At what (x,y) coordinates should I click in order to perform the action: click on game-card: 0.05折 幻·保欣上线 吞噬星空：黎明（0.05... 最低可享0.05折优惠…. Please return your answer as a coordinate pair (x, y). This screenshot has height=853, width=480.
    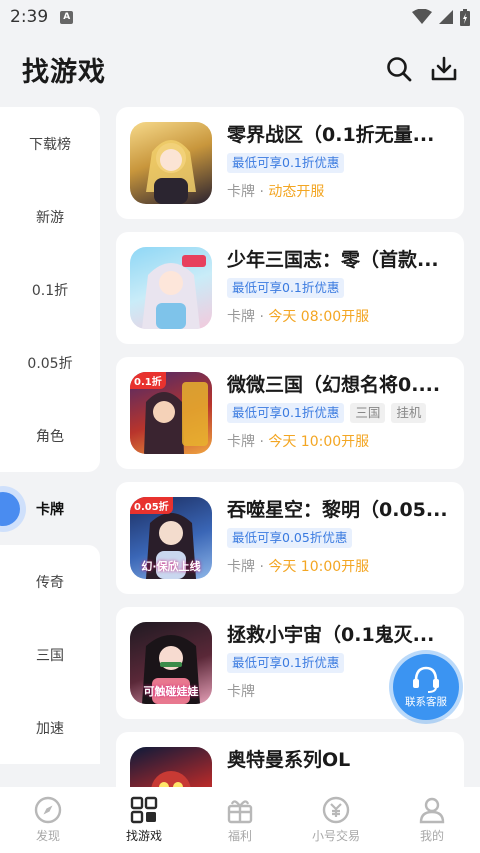
    Looking at the image, I should click on (290, 538).